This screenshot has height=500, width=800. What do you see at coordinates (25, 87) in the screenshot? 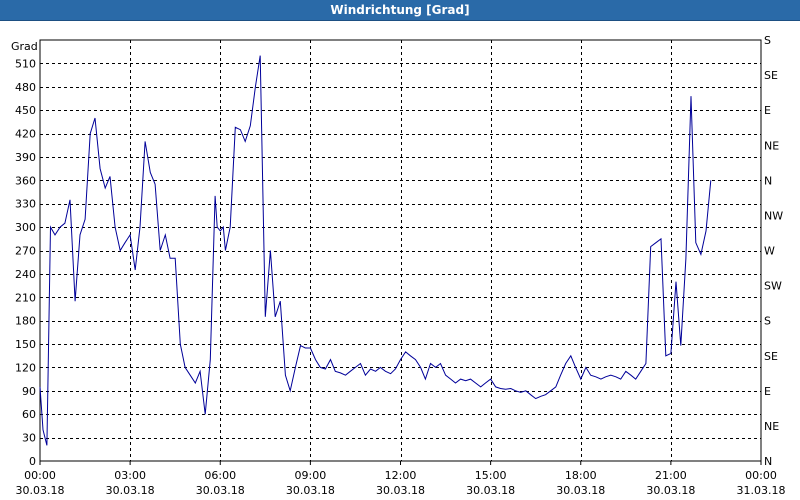
I see `y-tick-label: 480` at bounding box center [25, 87].